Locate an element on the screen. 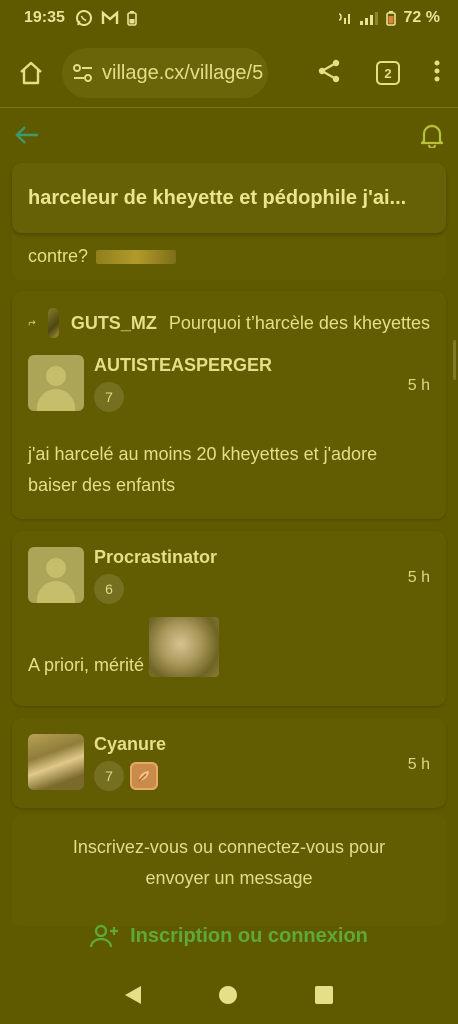 The image size is (458, 1024). username: AUTISTEASPERGER is located at coordinates (183, 365).